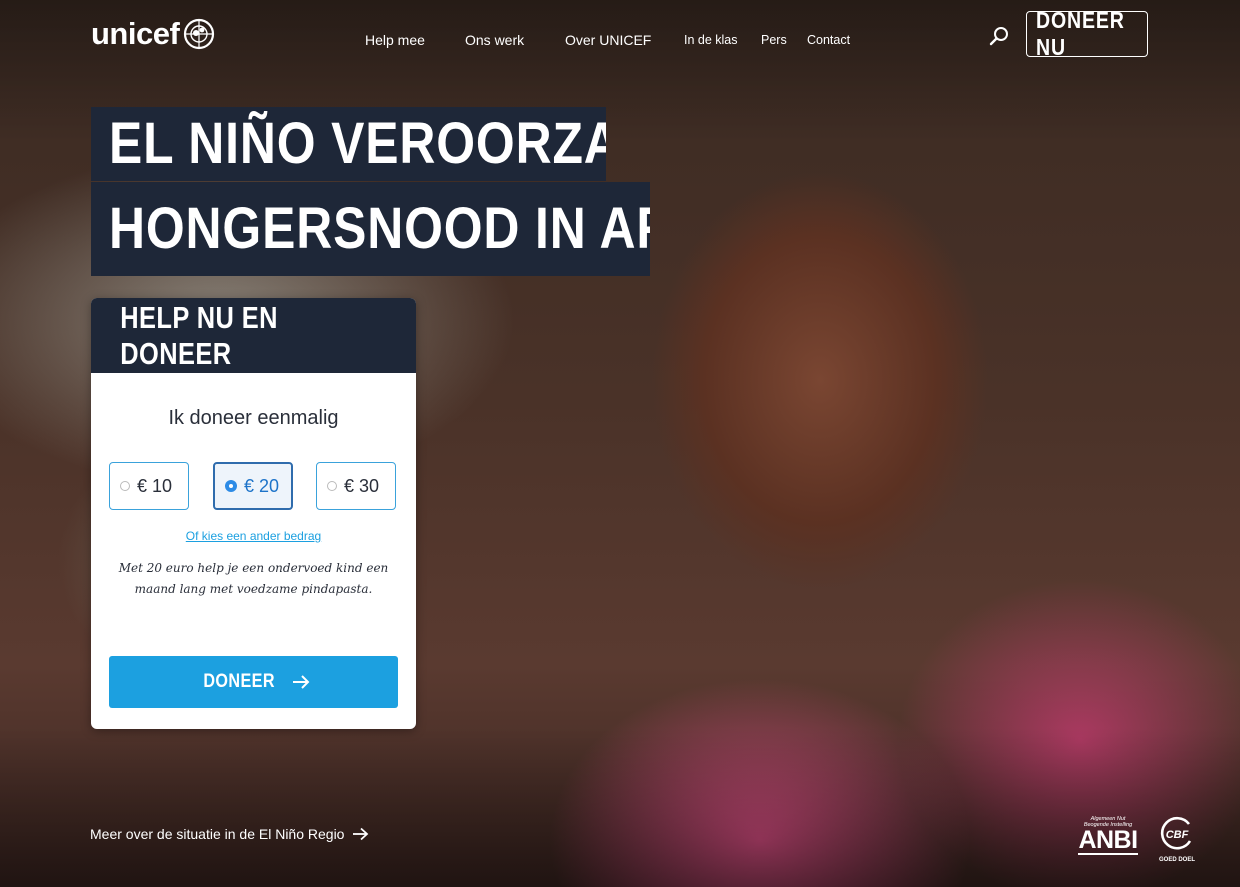 The image size is (1240, 887). I want to click on nav-pers: Pers, so click(774, 40).